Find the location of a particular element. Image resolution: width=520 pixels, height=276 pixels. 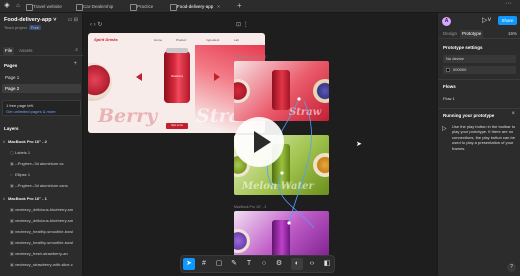

page-item-1: Page 1 is located at coordinates (41, 77).